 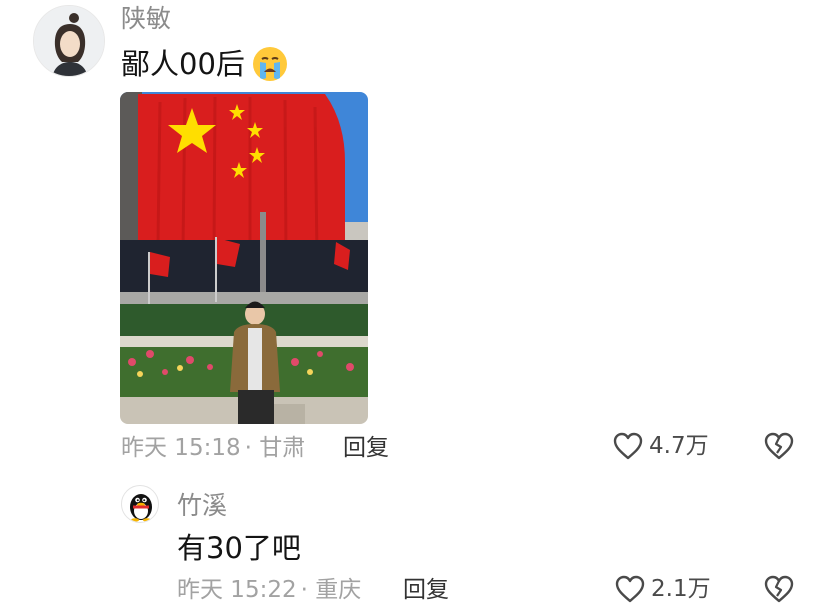 What do you see at coordinates (141, 508) in the screenshot?
I see `penguin-icon` at bounding box center [141, 508].